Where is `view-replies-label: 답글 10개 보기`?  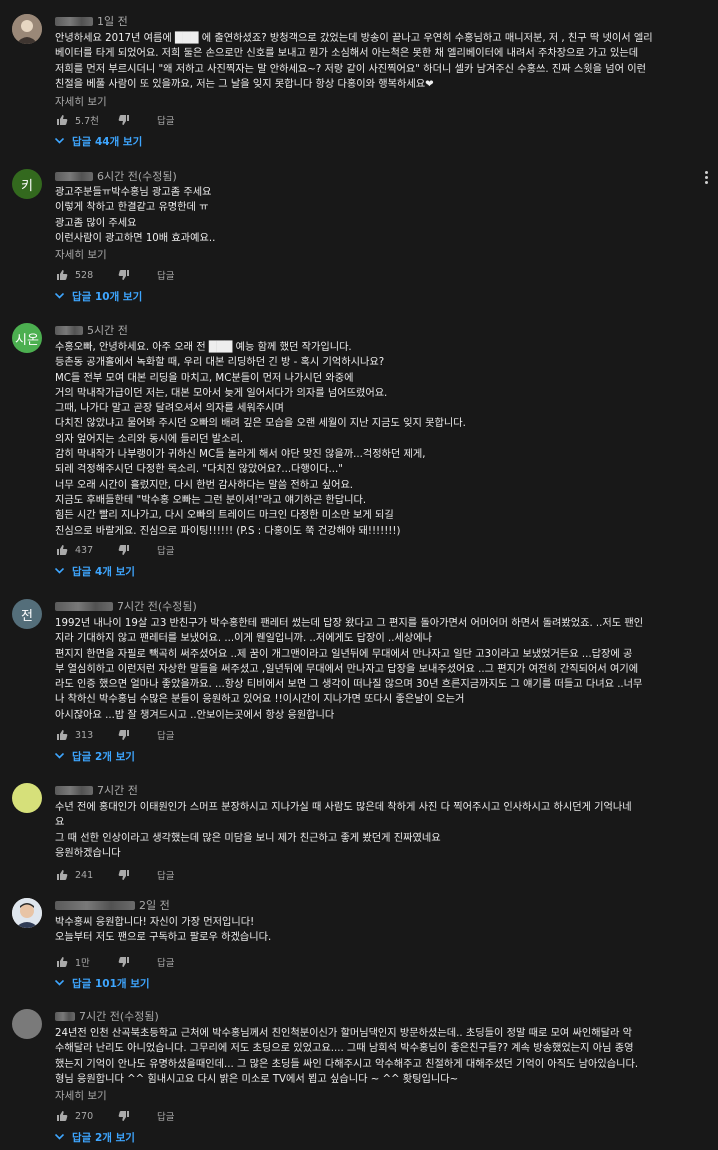
view-replies-label: 답글 10개 보기 is located at coordinates (107, 296).